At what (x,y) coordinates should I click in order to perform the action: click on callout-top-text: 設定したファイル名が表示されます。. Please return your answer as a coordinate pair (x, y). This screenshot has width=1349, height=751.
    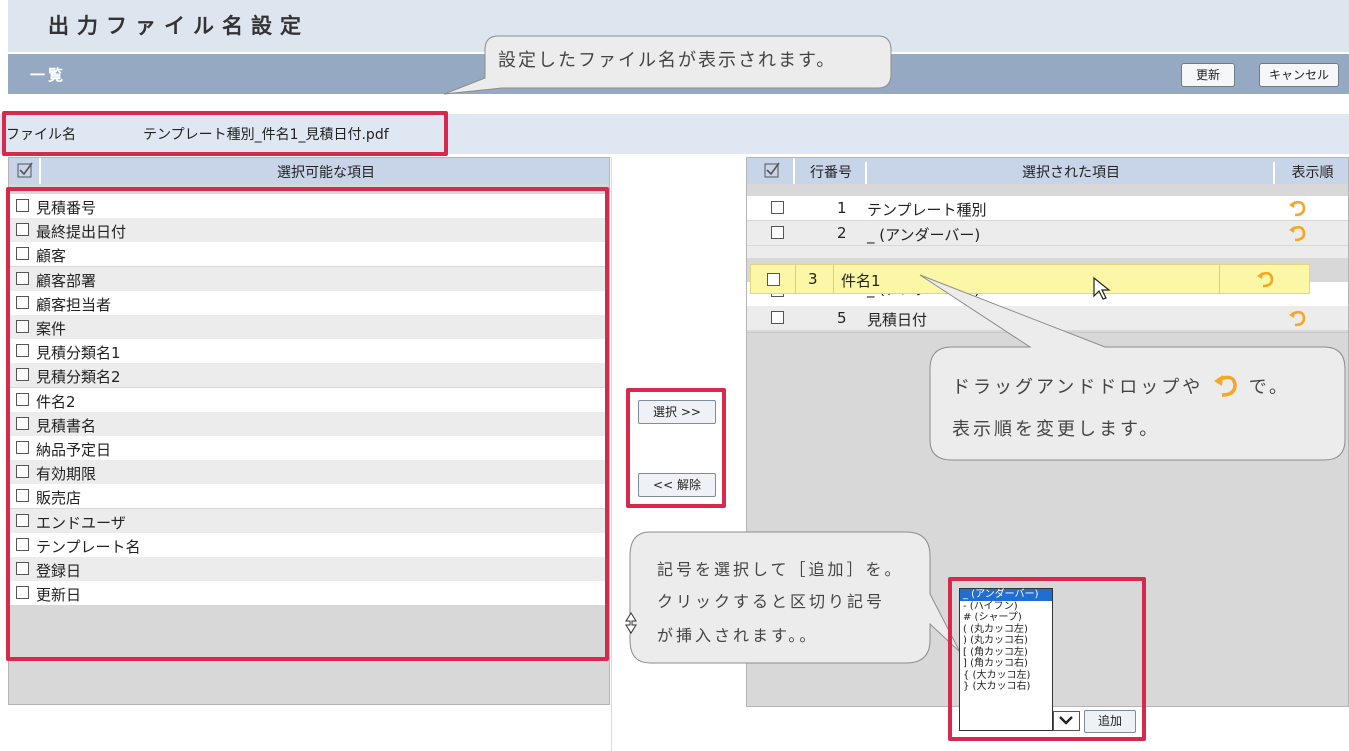
    Looking at the image, I should click on (667, 60).